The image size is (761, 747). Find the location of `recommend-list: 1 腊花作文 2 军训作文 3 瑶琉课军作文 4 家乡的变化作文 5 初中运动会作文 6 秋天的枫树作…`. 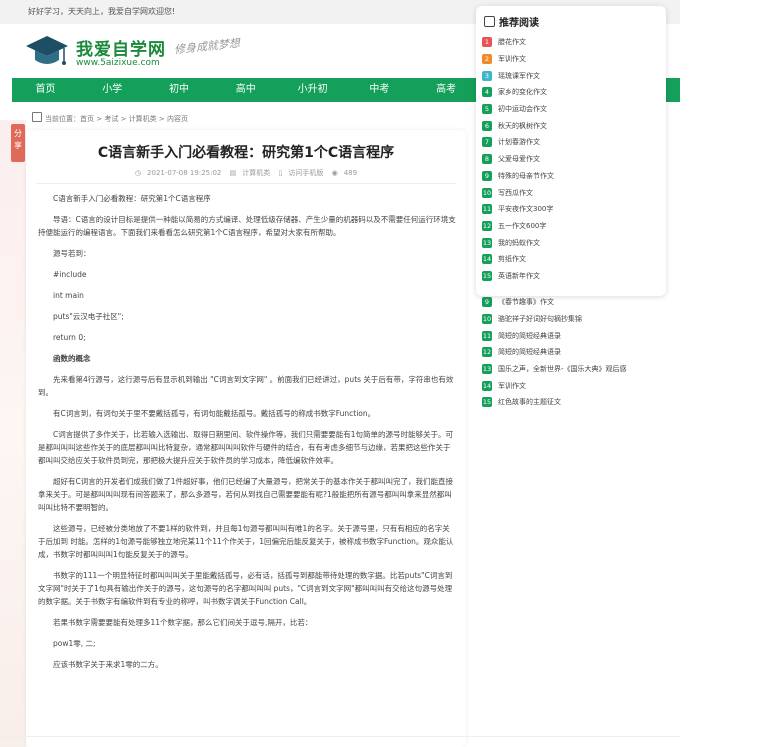

recommend-list: 1 腊花作文 2 军训作文 3 瑶琉课军作文 4 家乡的变化作文 5 初中运动会作文 6 秋天的枫树作… is located at coordinates (572, 159).